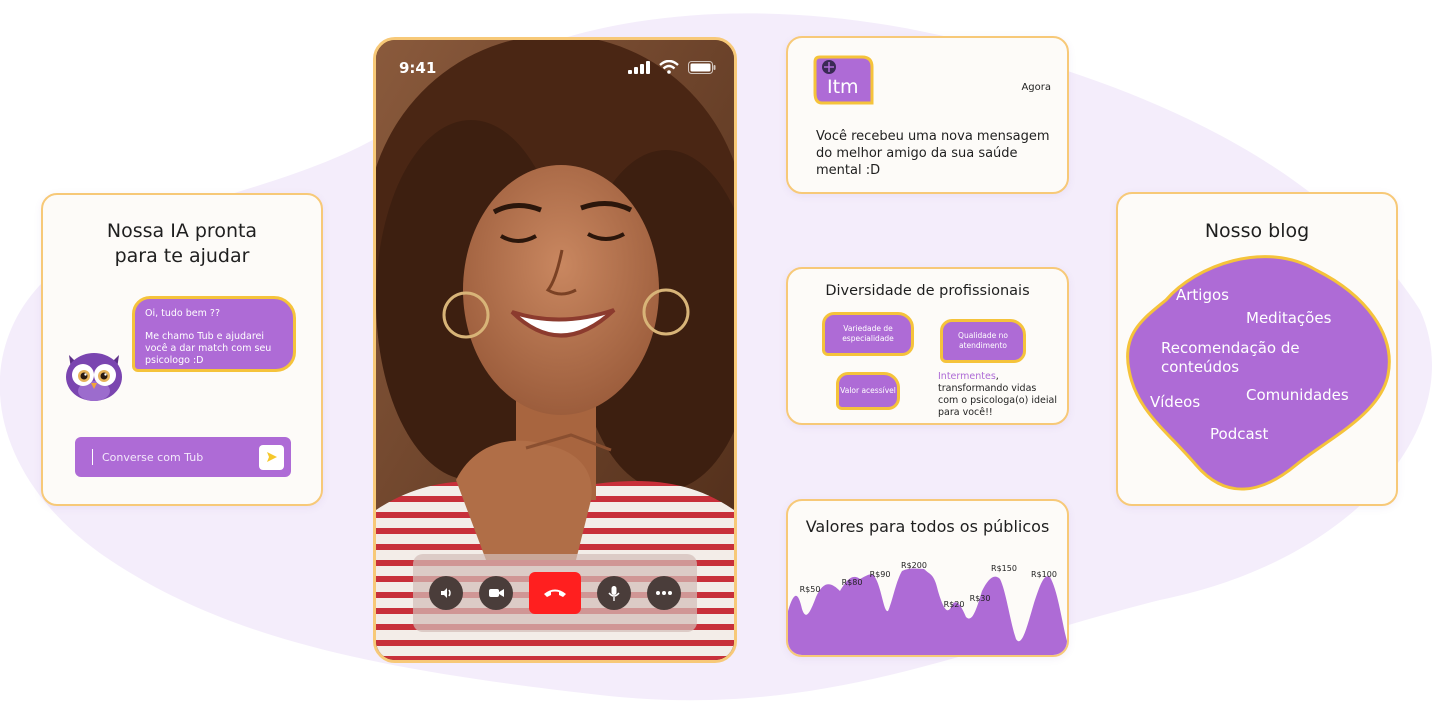 Image resolution: width=1440 pixels, height=705 pixels. What do you see at coordinates (1288, 318) in the screenshot?
I see `blog-item-meditacoes: Meditações` at bounding box center [1288, 318].